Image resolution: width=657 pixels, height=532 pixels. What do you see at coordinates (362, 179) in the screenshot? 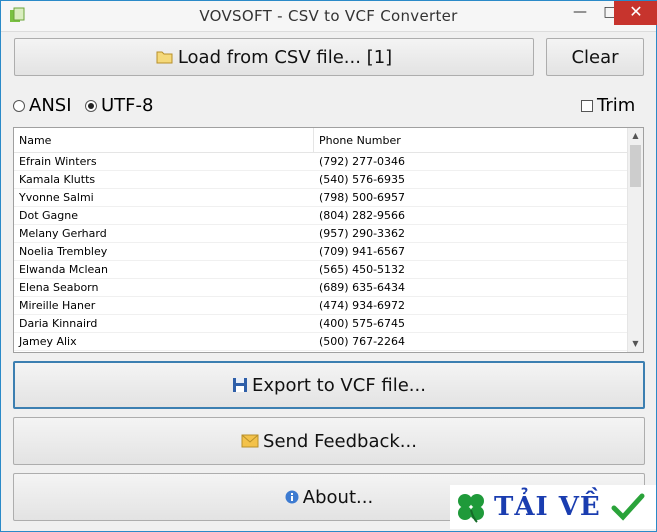
I see `contact-phone: (540) 576-6935` at bounding box center [362, 179].